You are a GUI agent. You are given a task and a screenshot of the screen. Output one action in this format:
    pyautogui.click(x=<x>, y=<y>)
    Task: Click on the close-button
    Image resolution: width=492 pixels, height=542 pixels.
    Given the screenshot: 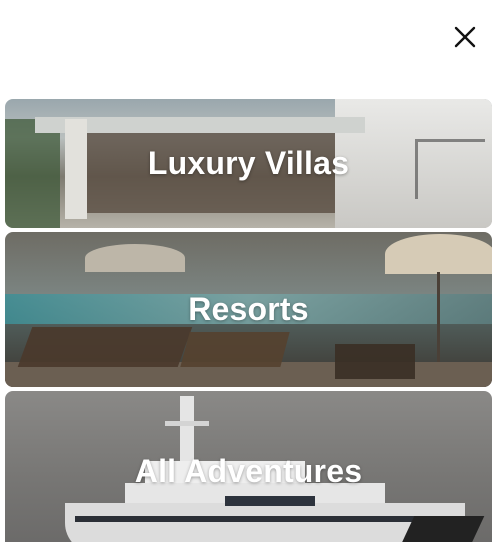 What is the action you would take?
    pyautogui.click(x=465, y=37)
    